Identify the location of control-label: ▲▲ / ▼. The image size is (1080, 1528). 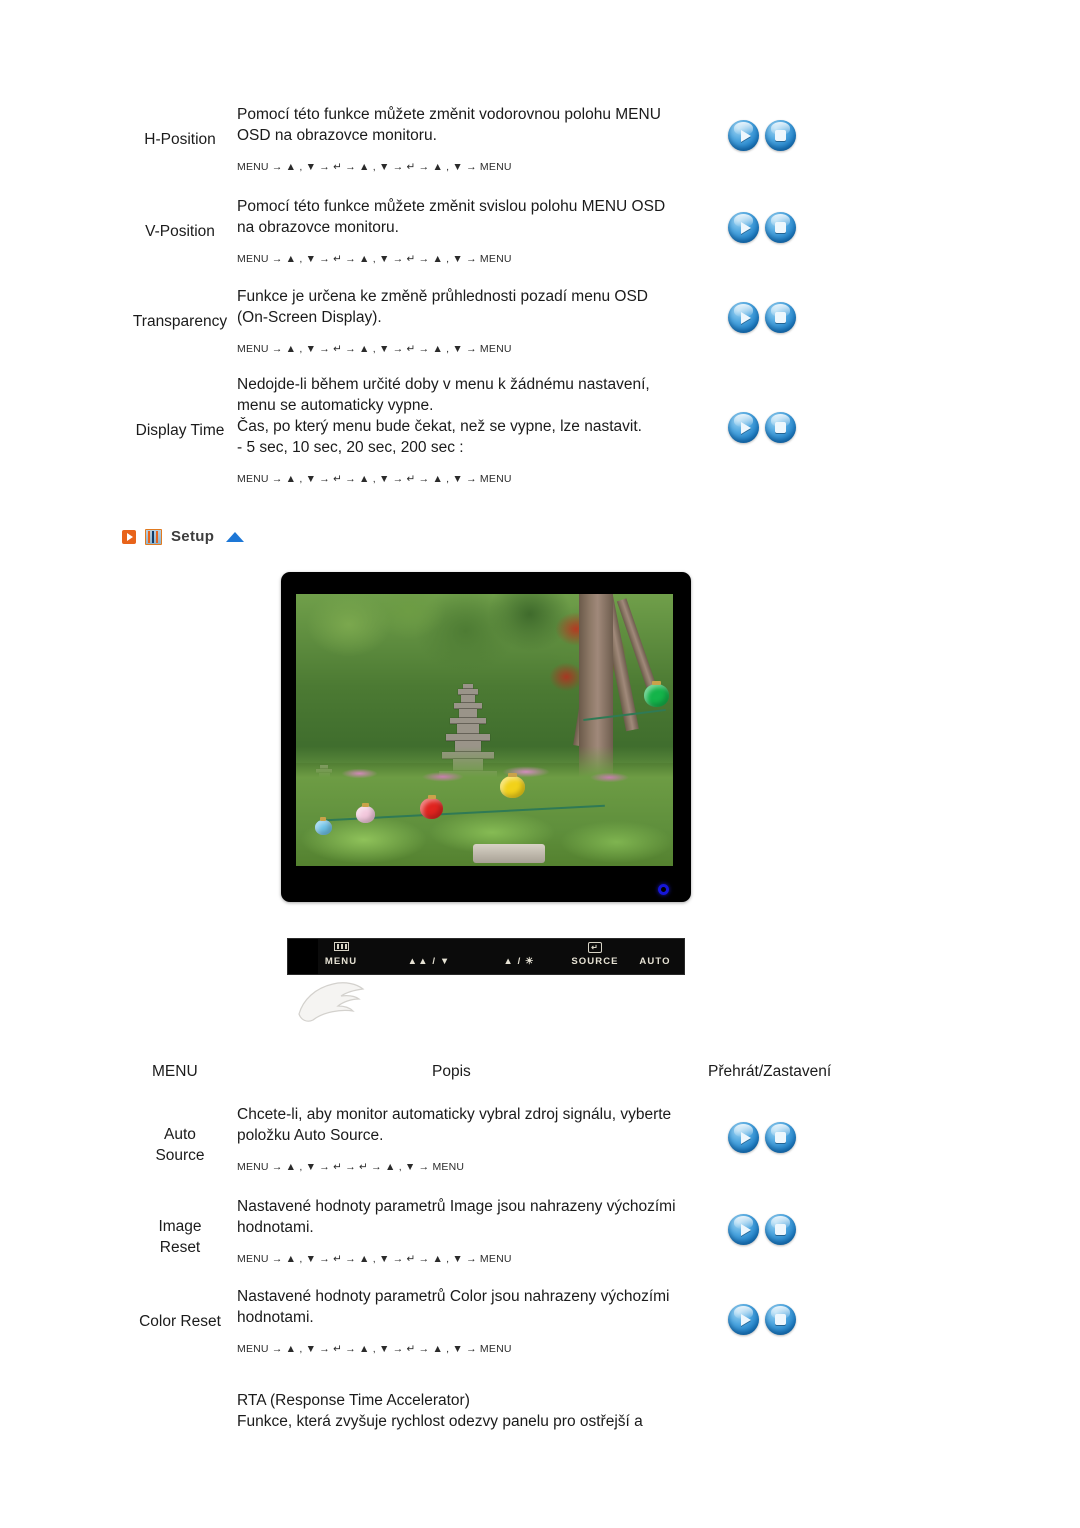
(429, 961).